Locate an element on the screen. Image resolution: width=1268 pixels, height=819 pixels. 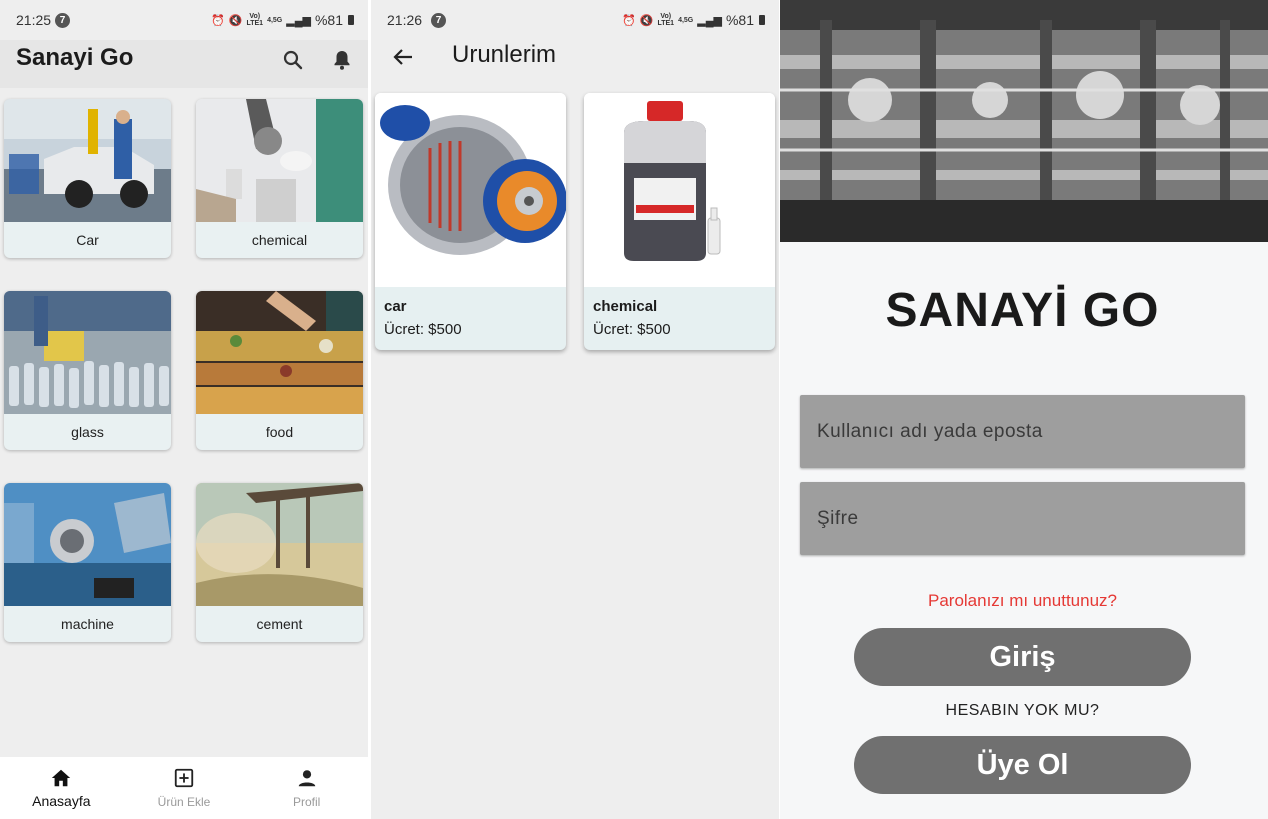
cement-image is located at coordinates (279, 544).